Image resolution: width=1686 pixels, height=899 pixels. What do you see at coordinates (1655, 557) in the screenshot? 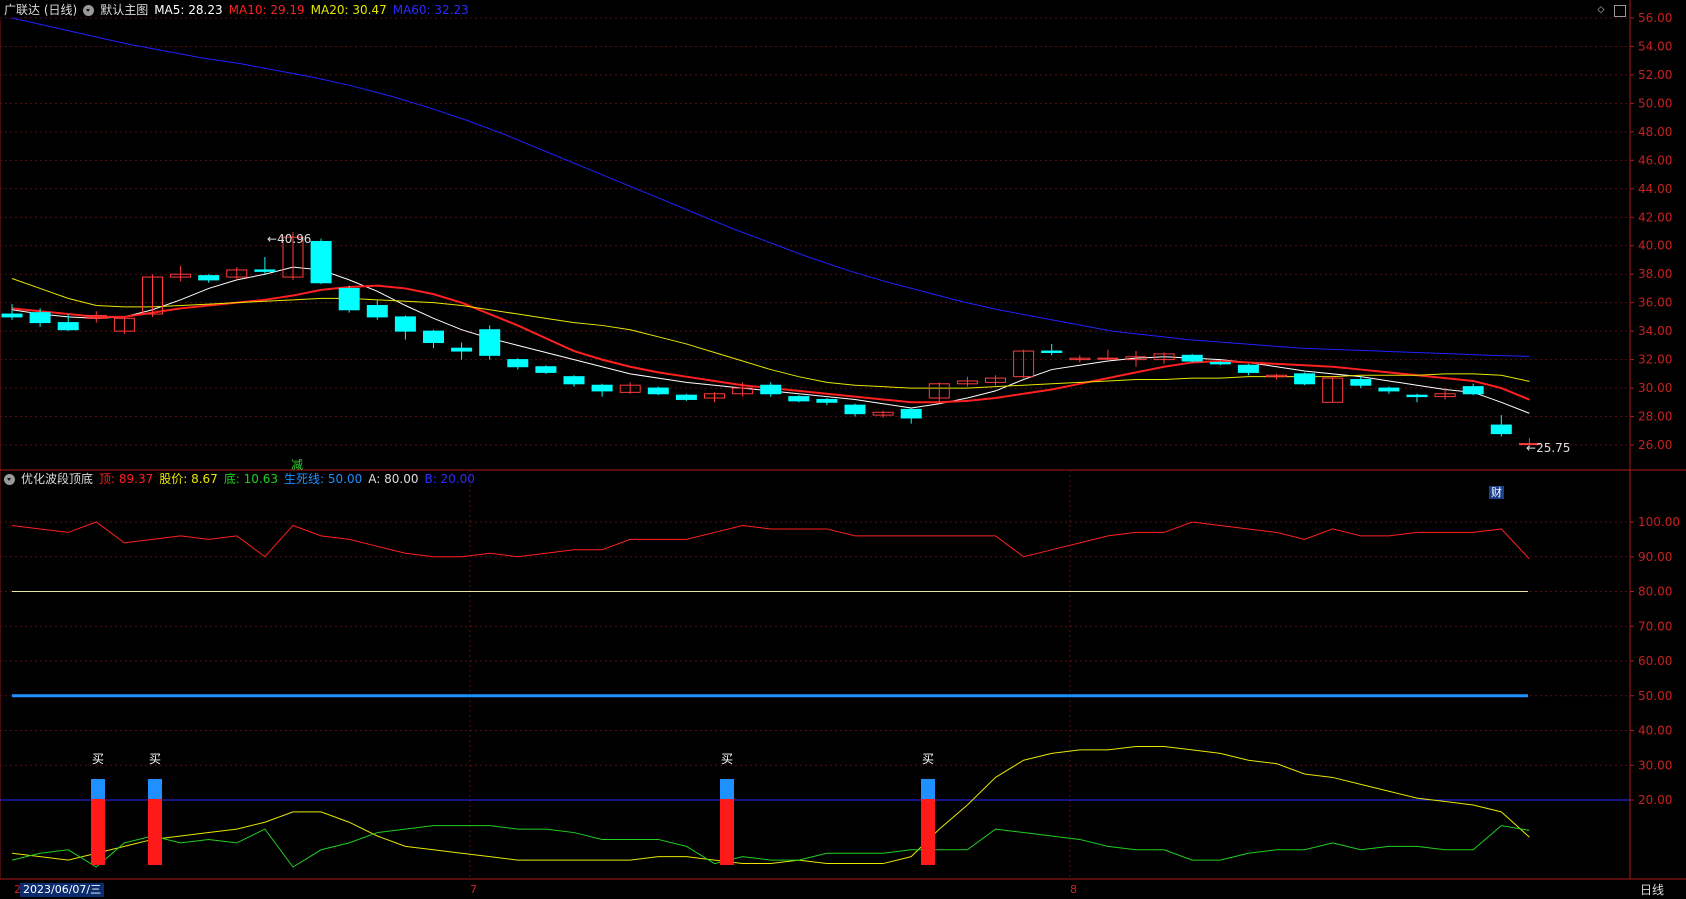
I see `indicator-tick-label: 90.00` at bounding box center [1655, 557].